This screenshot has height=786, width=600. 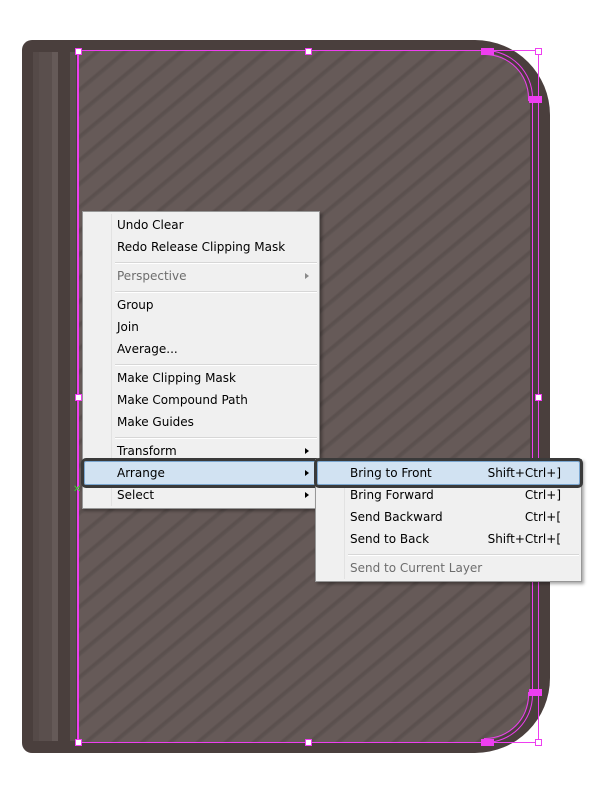 What do you see at coordinates (78, 397) in the screenshot?
I see `resize-handle-left` at bounding box center [78, 397].